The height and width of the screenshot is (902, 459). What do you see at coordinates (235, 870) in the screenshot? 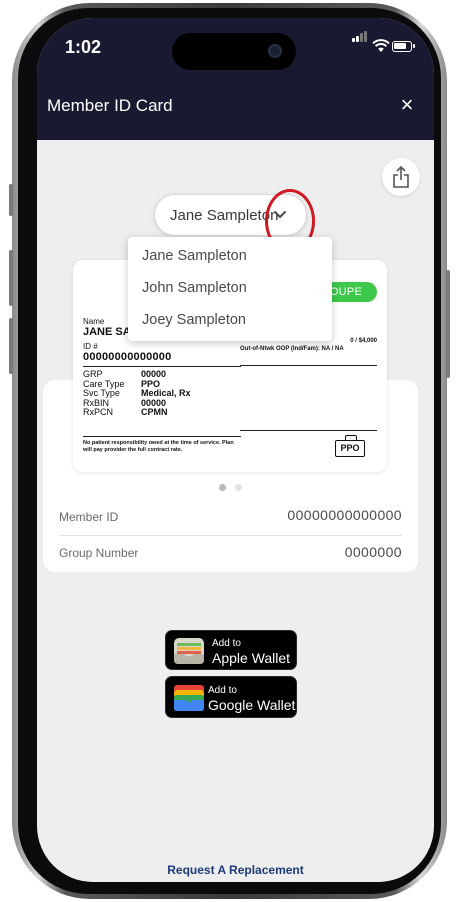
I see `request-replacement-link: Request A Replacement` at bounding box center [235, 870].